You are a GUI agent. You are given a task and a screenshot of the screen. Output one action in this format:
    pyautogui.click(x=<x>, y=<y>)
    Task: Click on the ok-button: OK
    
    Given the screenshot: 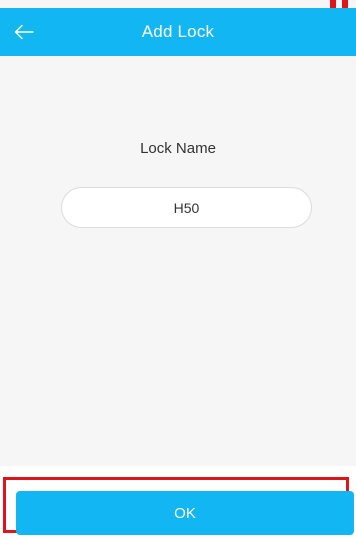 What is the action you would take?
    pyautogui.click(x=185, y=513)
    